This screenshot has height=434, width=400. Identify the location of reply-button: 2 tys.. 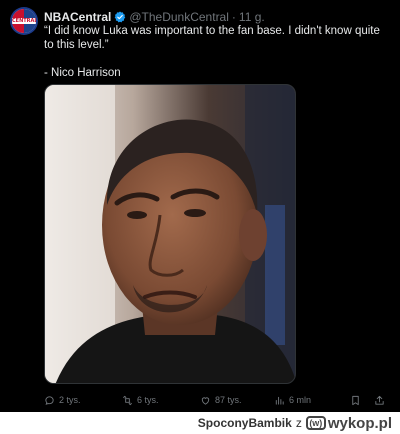
(62, 400).